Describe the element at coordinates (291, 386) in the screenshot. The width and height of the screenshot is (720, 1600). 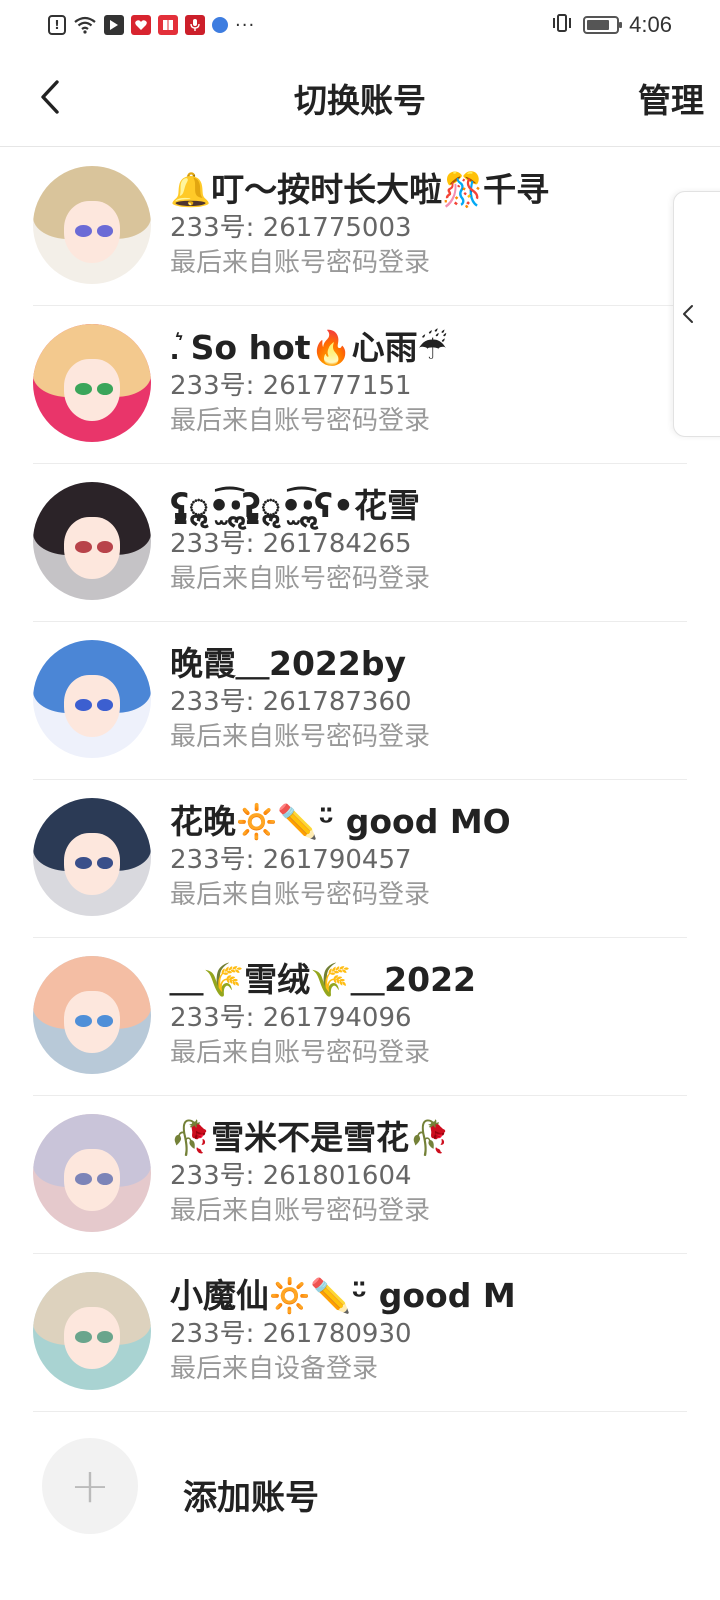
I see `account-id: 233号: 261777151` at that location.